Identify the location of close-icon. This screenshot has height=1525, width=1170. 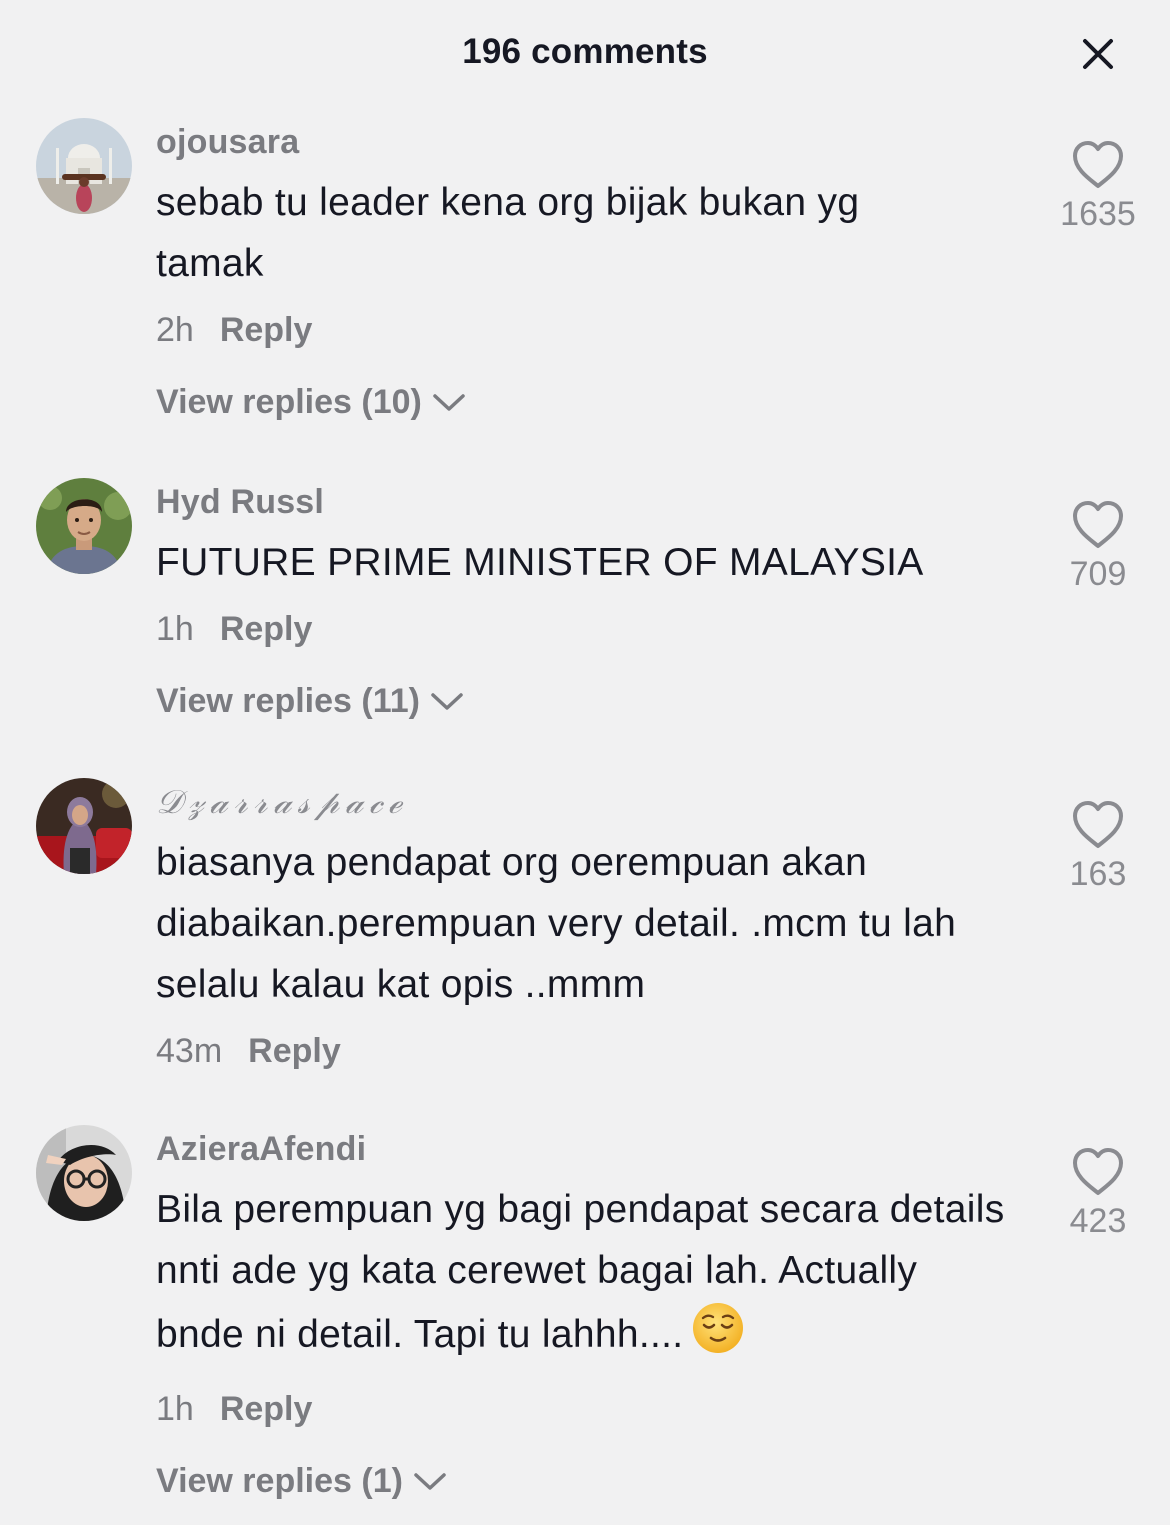
(1098, 54).